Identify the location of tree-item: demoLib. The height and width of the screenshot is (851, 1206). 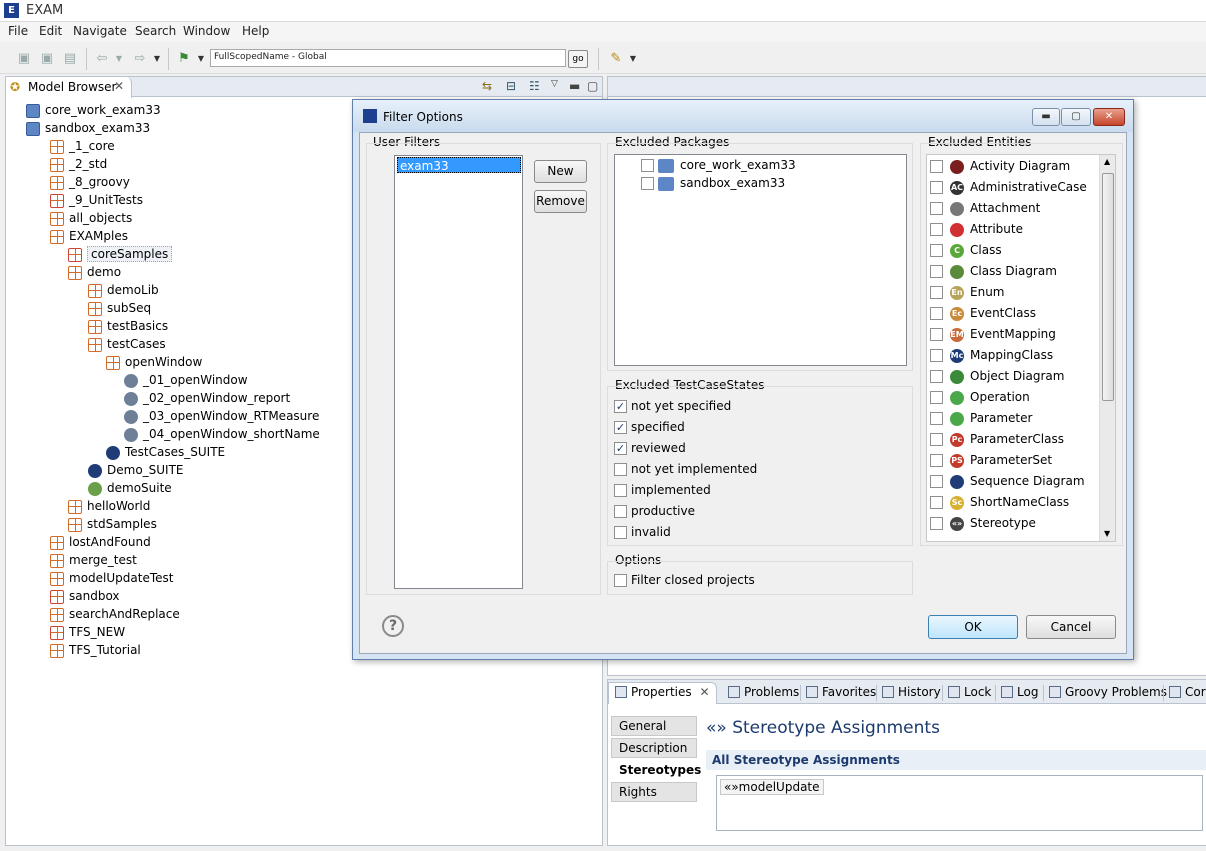
(123, 290).